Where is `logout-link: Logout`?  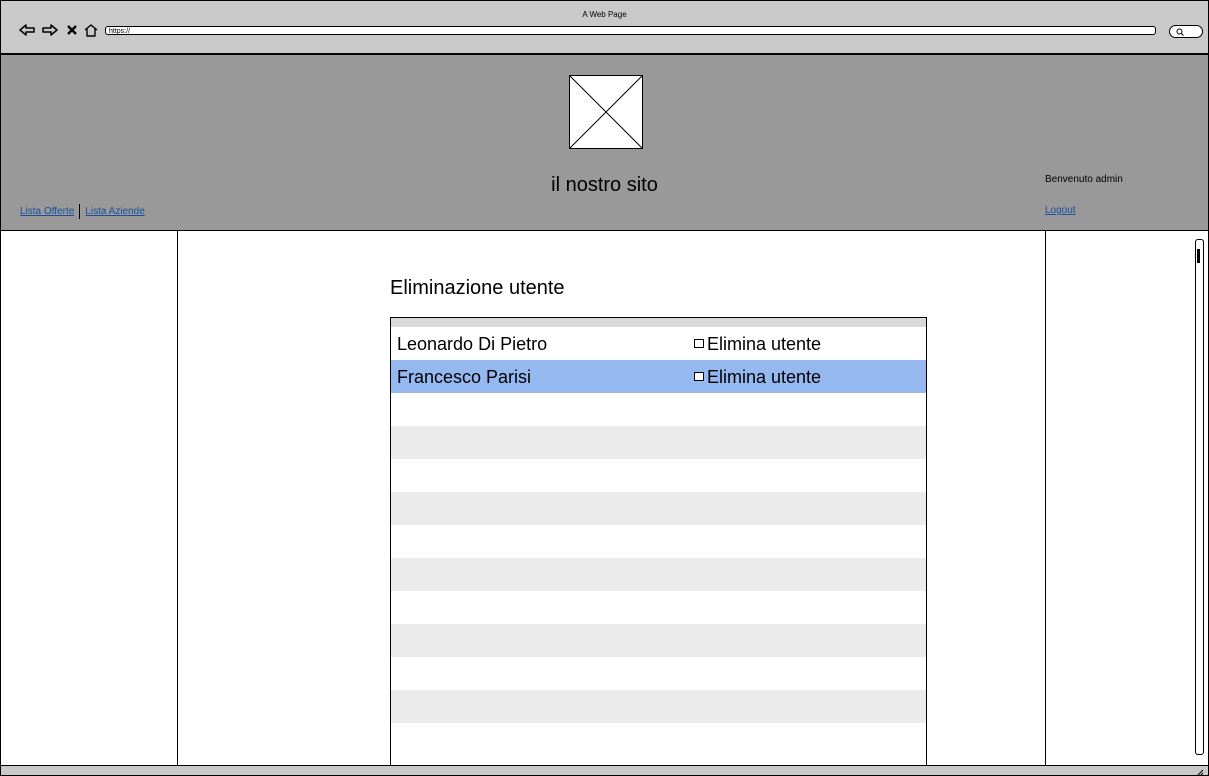 logout-link: Logout is located at coordinates (1060, 210).